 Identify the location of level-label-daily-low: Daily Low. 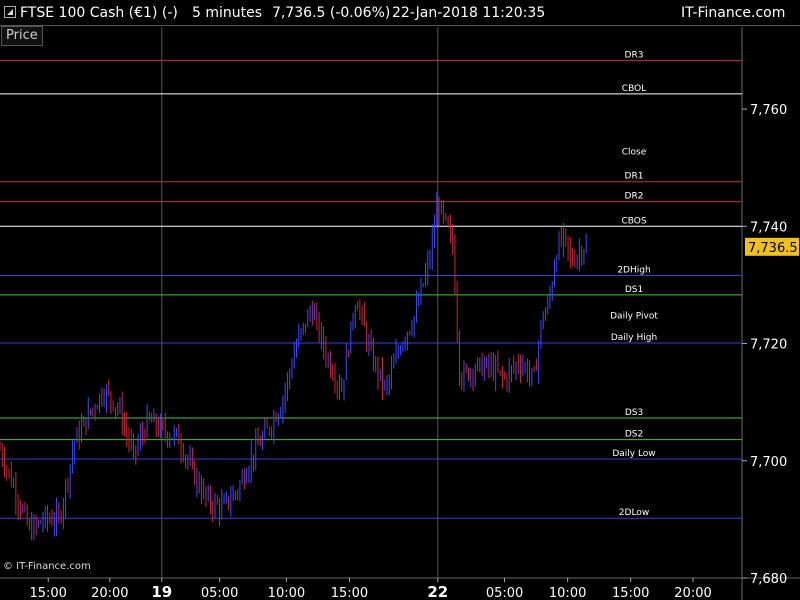
(633, 454).